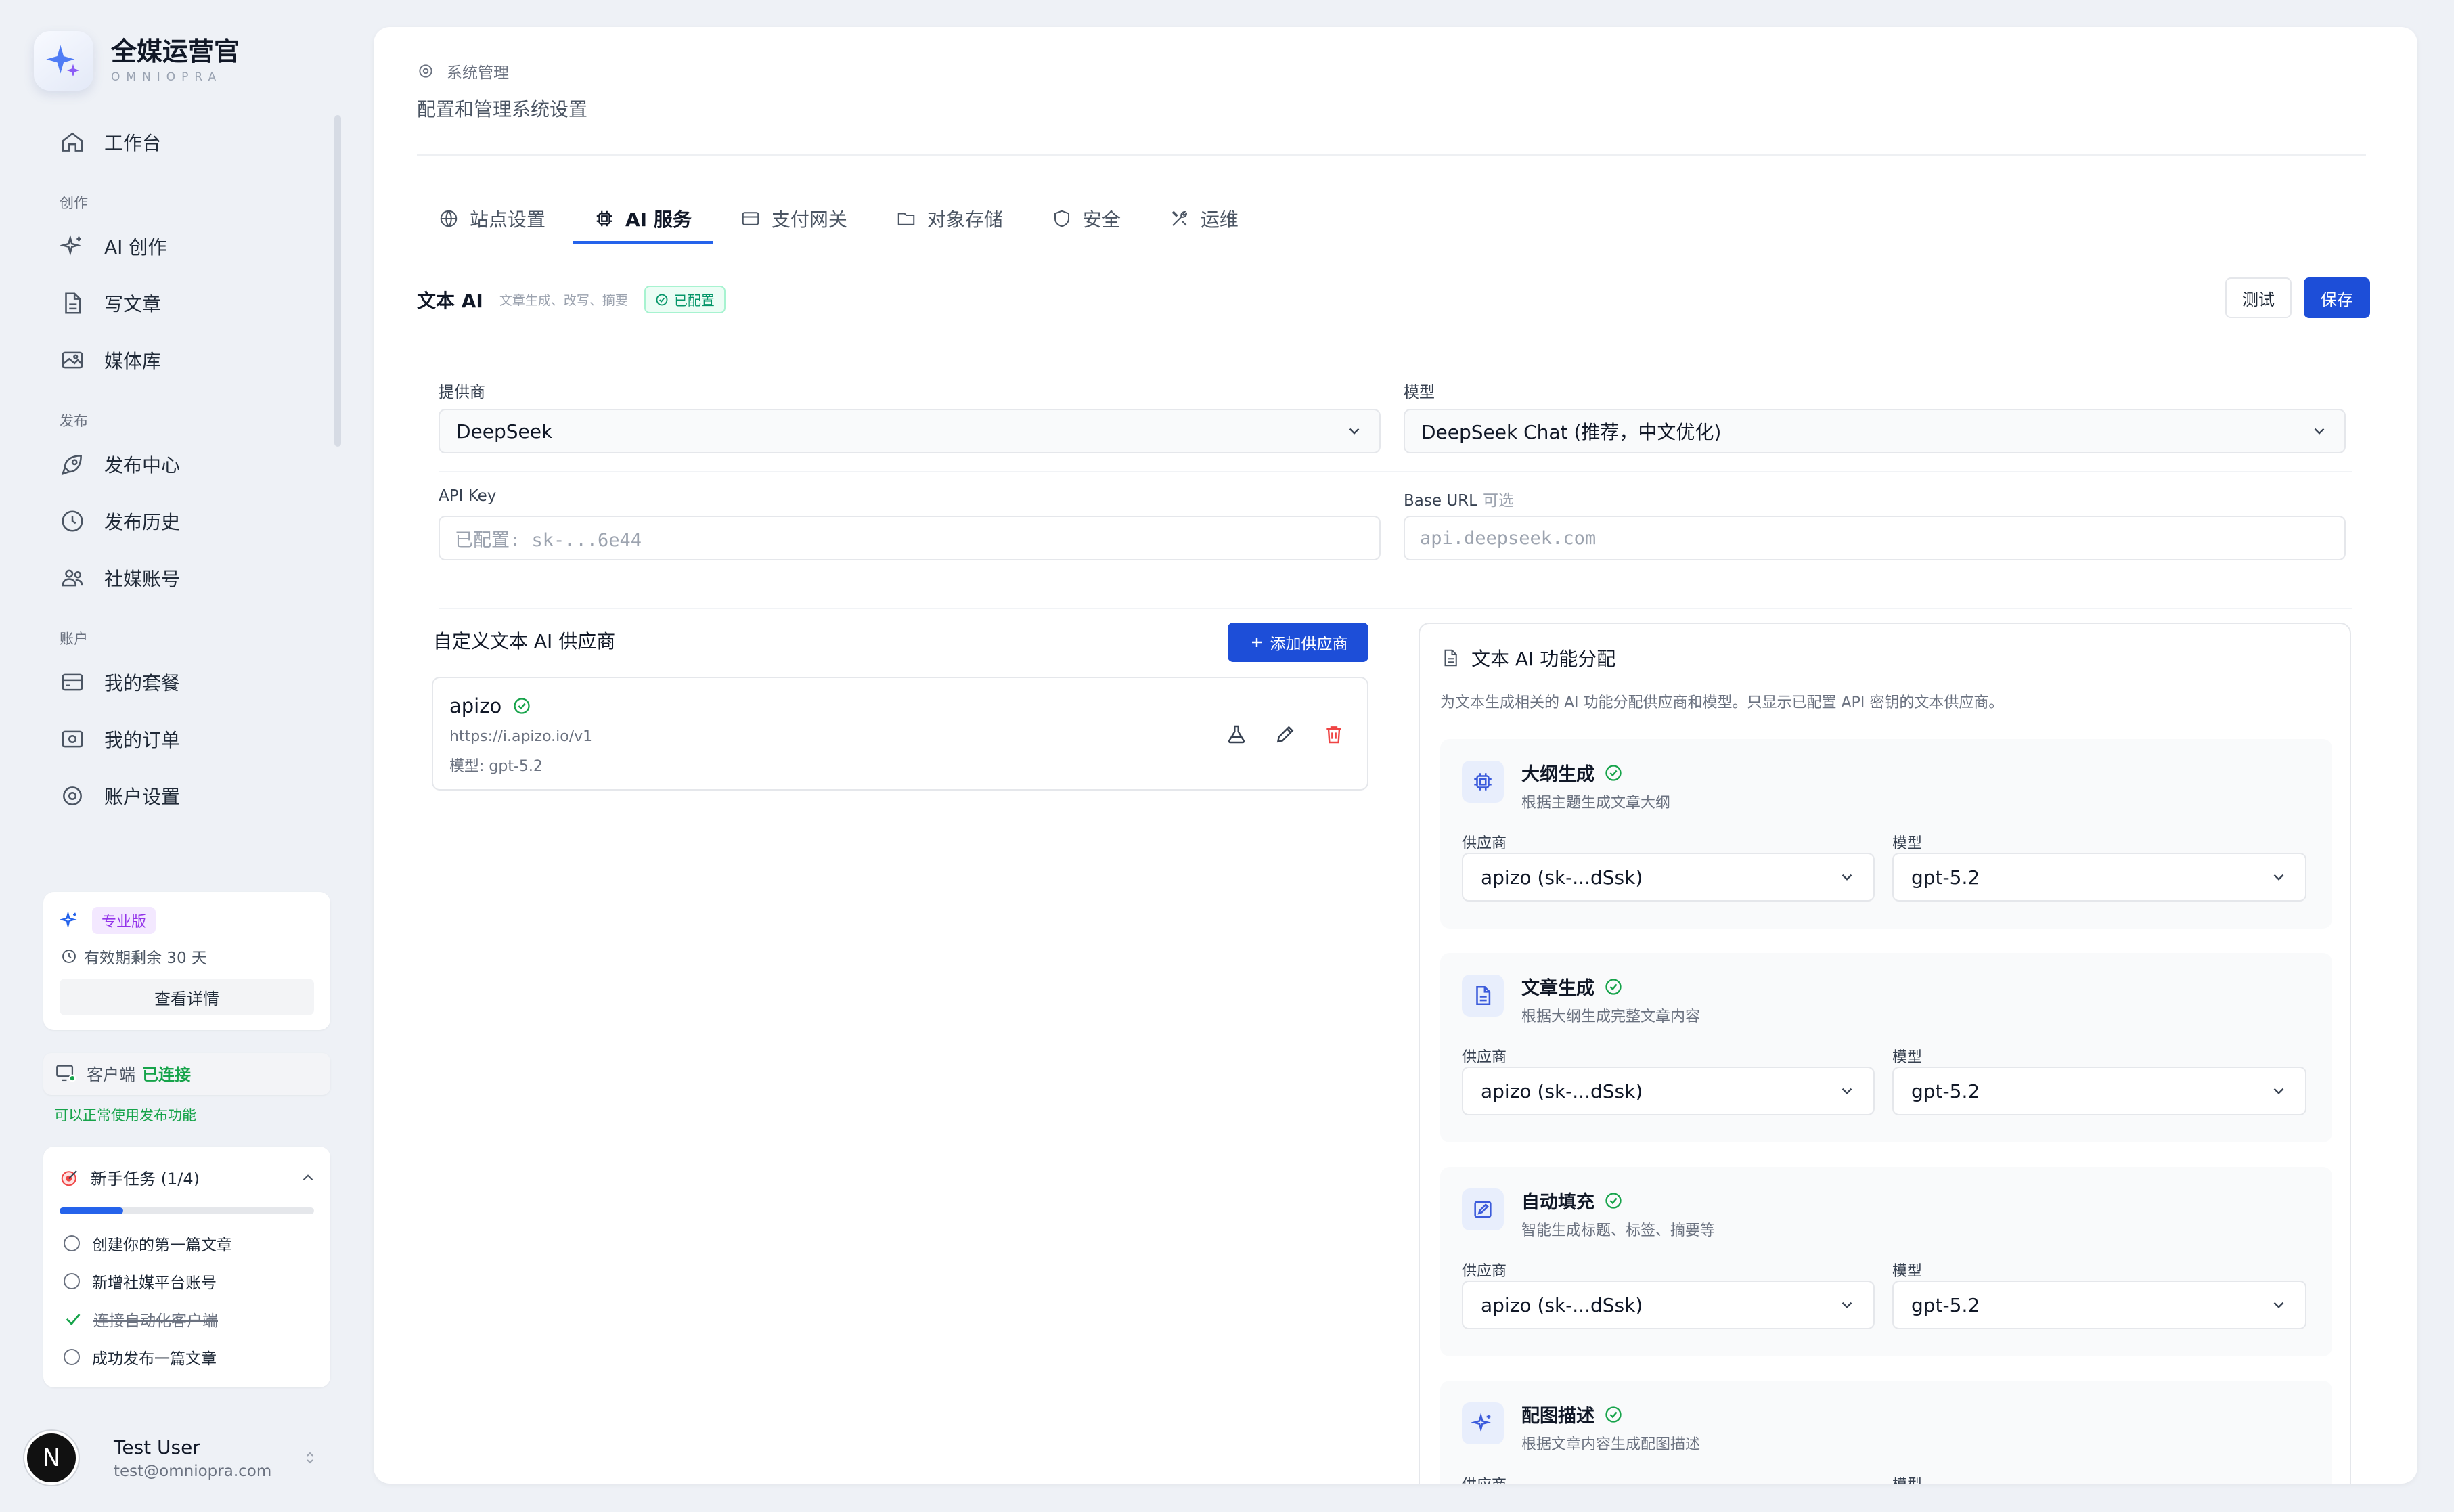 Image resolution: width=2454 pixels, height=1512 pixels. Describe the element at coordinates (492, 219) in the screenshot. I see `tab-site: 站点设置` at that location.